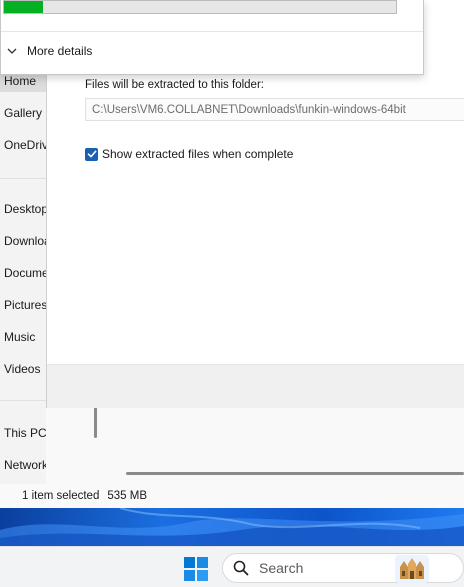 The width and height of the screenshot is (464, 587). I want to click on chevron-down-icon, so click(12, 51).